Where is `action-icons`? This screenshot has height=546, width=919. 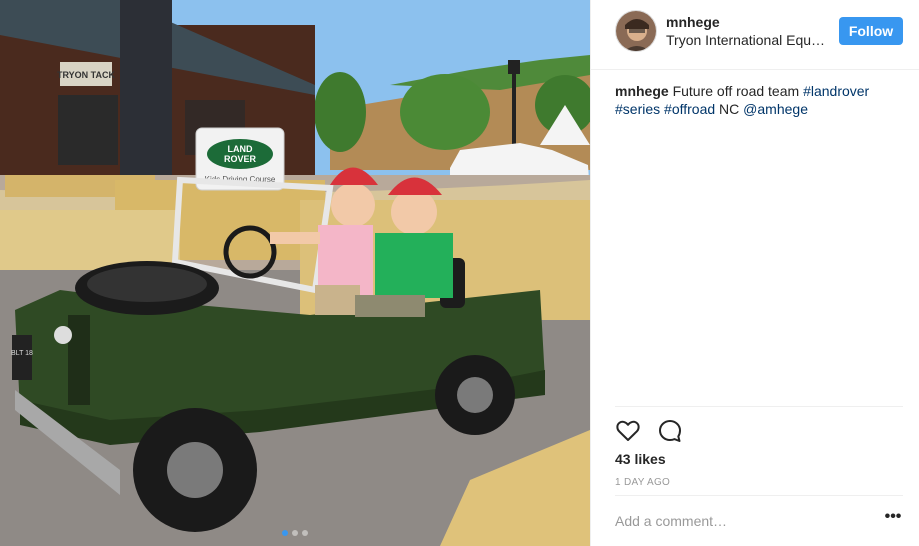 action-icons is located at coordinates (649, 431).